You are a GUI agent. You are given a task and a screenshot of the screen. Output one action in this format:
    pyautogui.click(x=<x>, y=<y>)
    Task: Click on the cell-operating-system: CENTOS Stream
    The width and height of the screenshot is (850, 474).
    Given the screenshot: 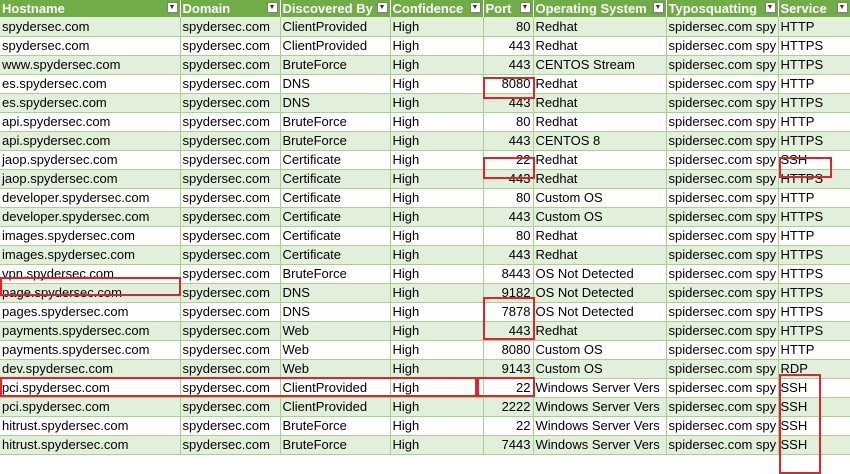 What is the action you would take?
    pyautogui.click(x=600, y=65)
    